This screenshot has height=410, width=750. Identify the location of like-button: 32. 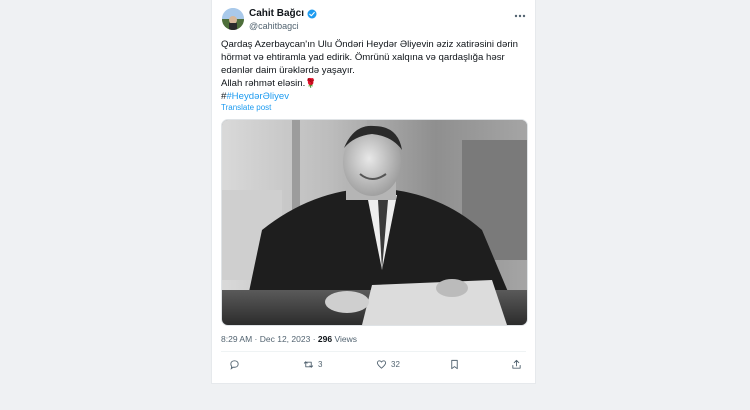
(388, 364).